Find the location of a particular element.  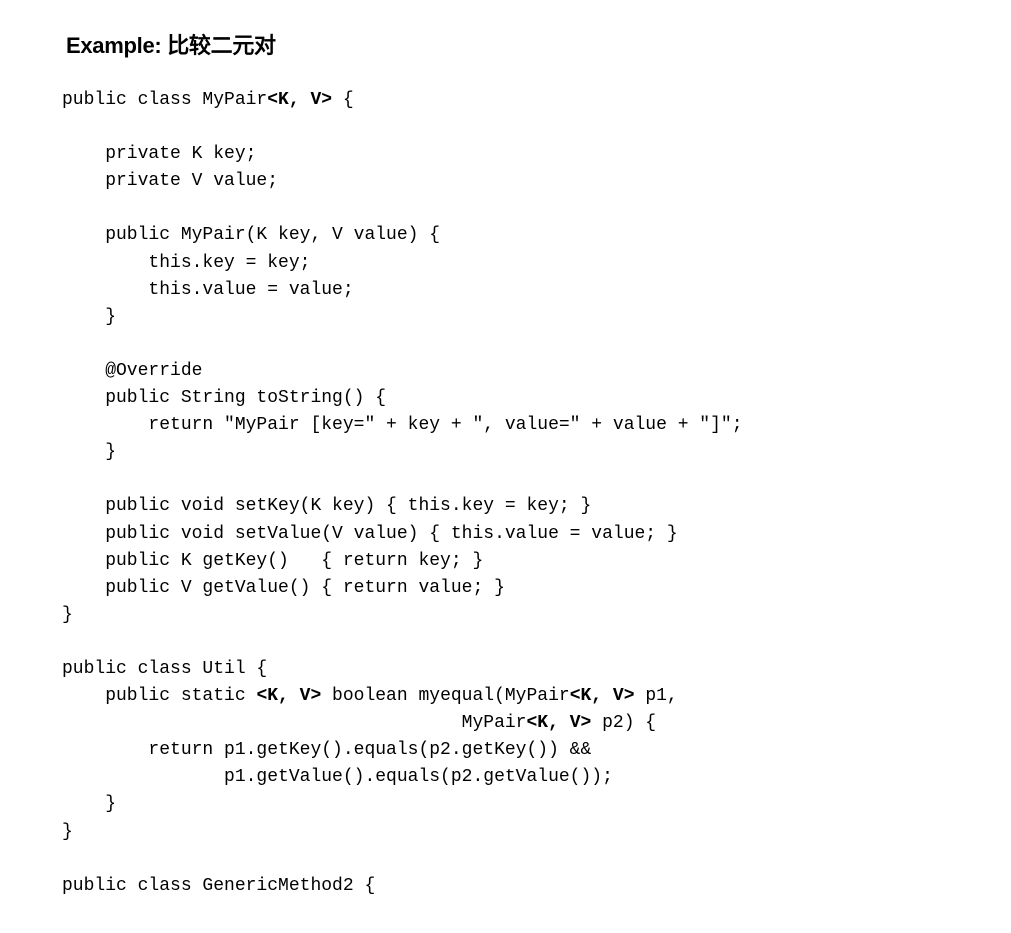

code-text: p1.getValue().equals(p2.getValue()); is located at coordinates (337, 777).